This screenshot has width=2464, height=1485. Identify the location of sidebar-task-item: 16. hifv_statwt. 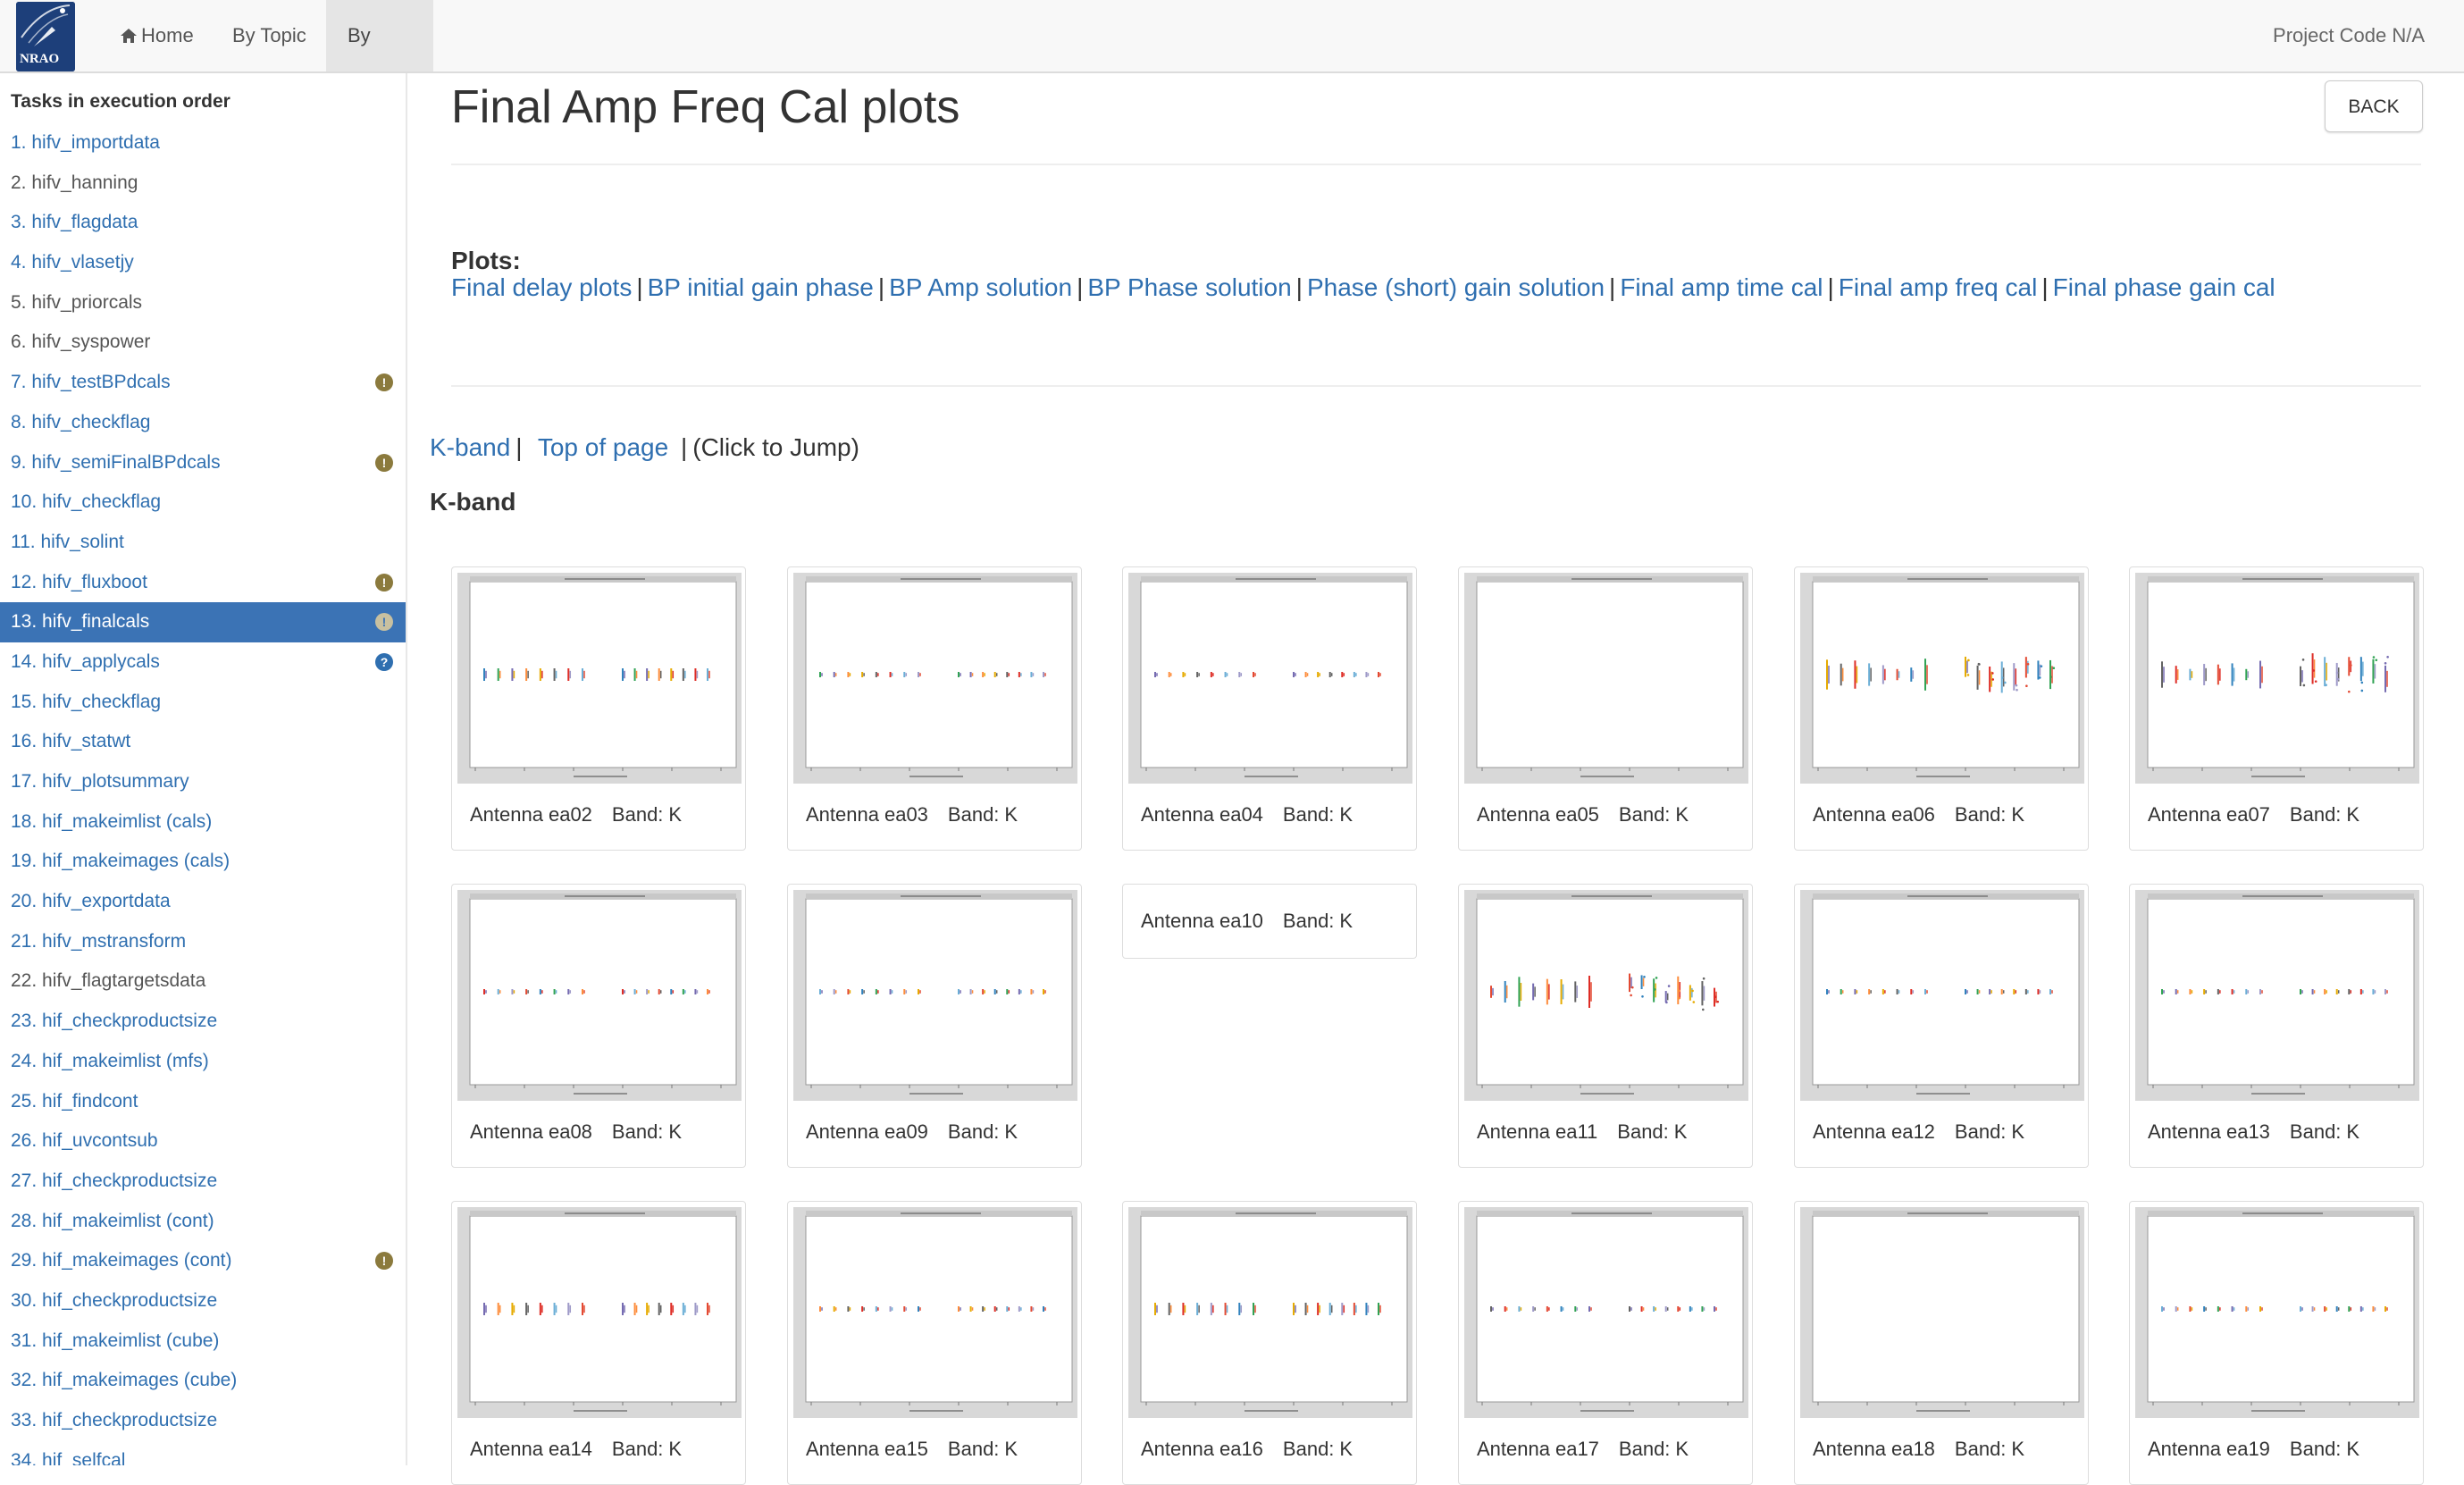
(203, 742).